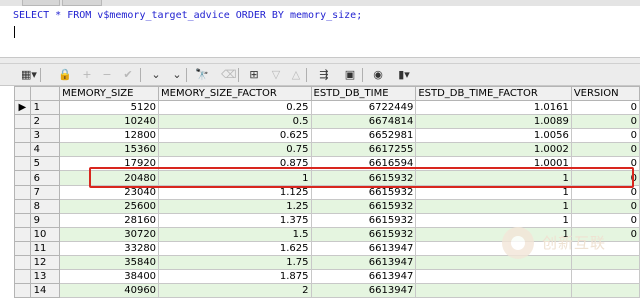  Describe the element at coordinates (109, 107) in the screenshot. I see `cell-memory-size: 5120` at that location.